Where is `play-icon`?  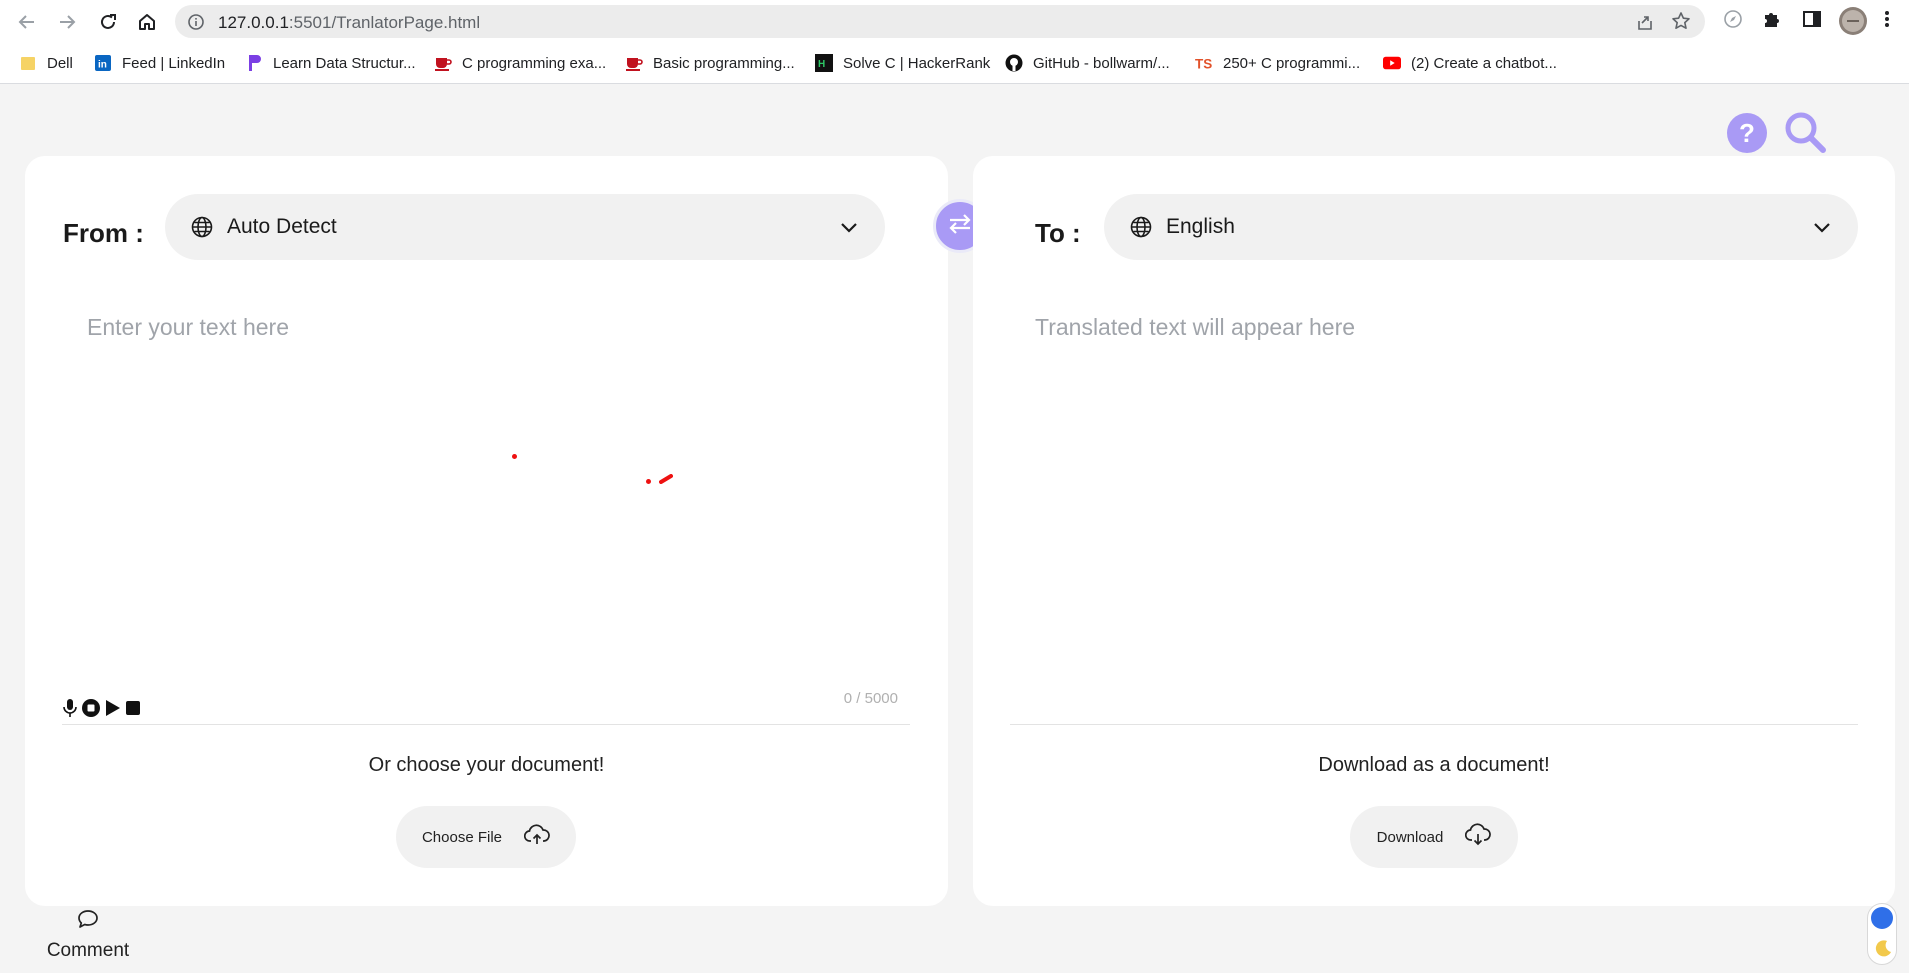
play-icon is located at coordinates (113, 710).